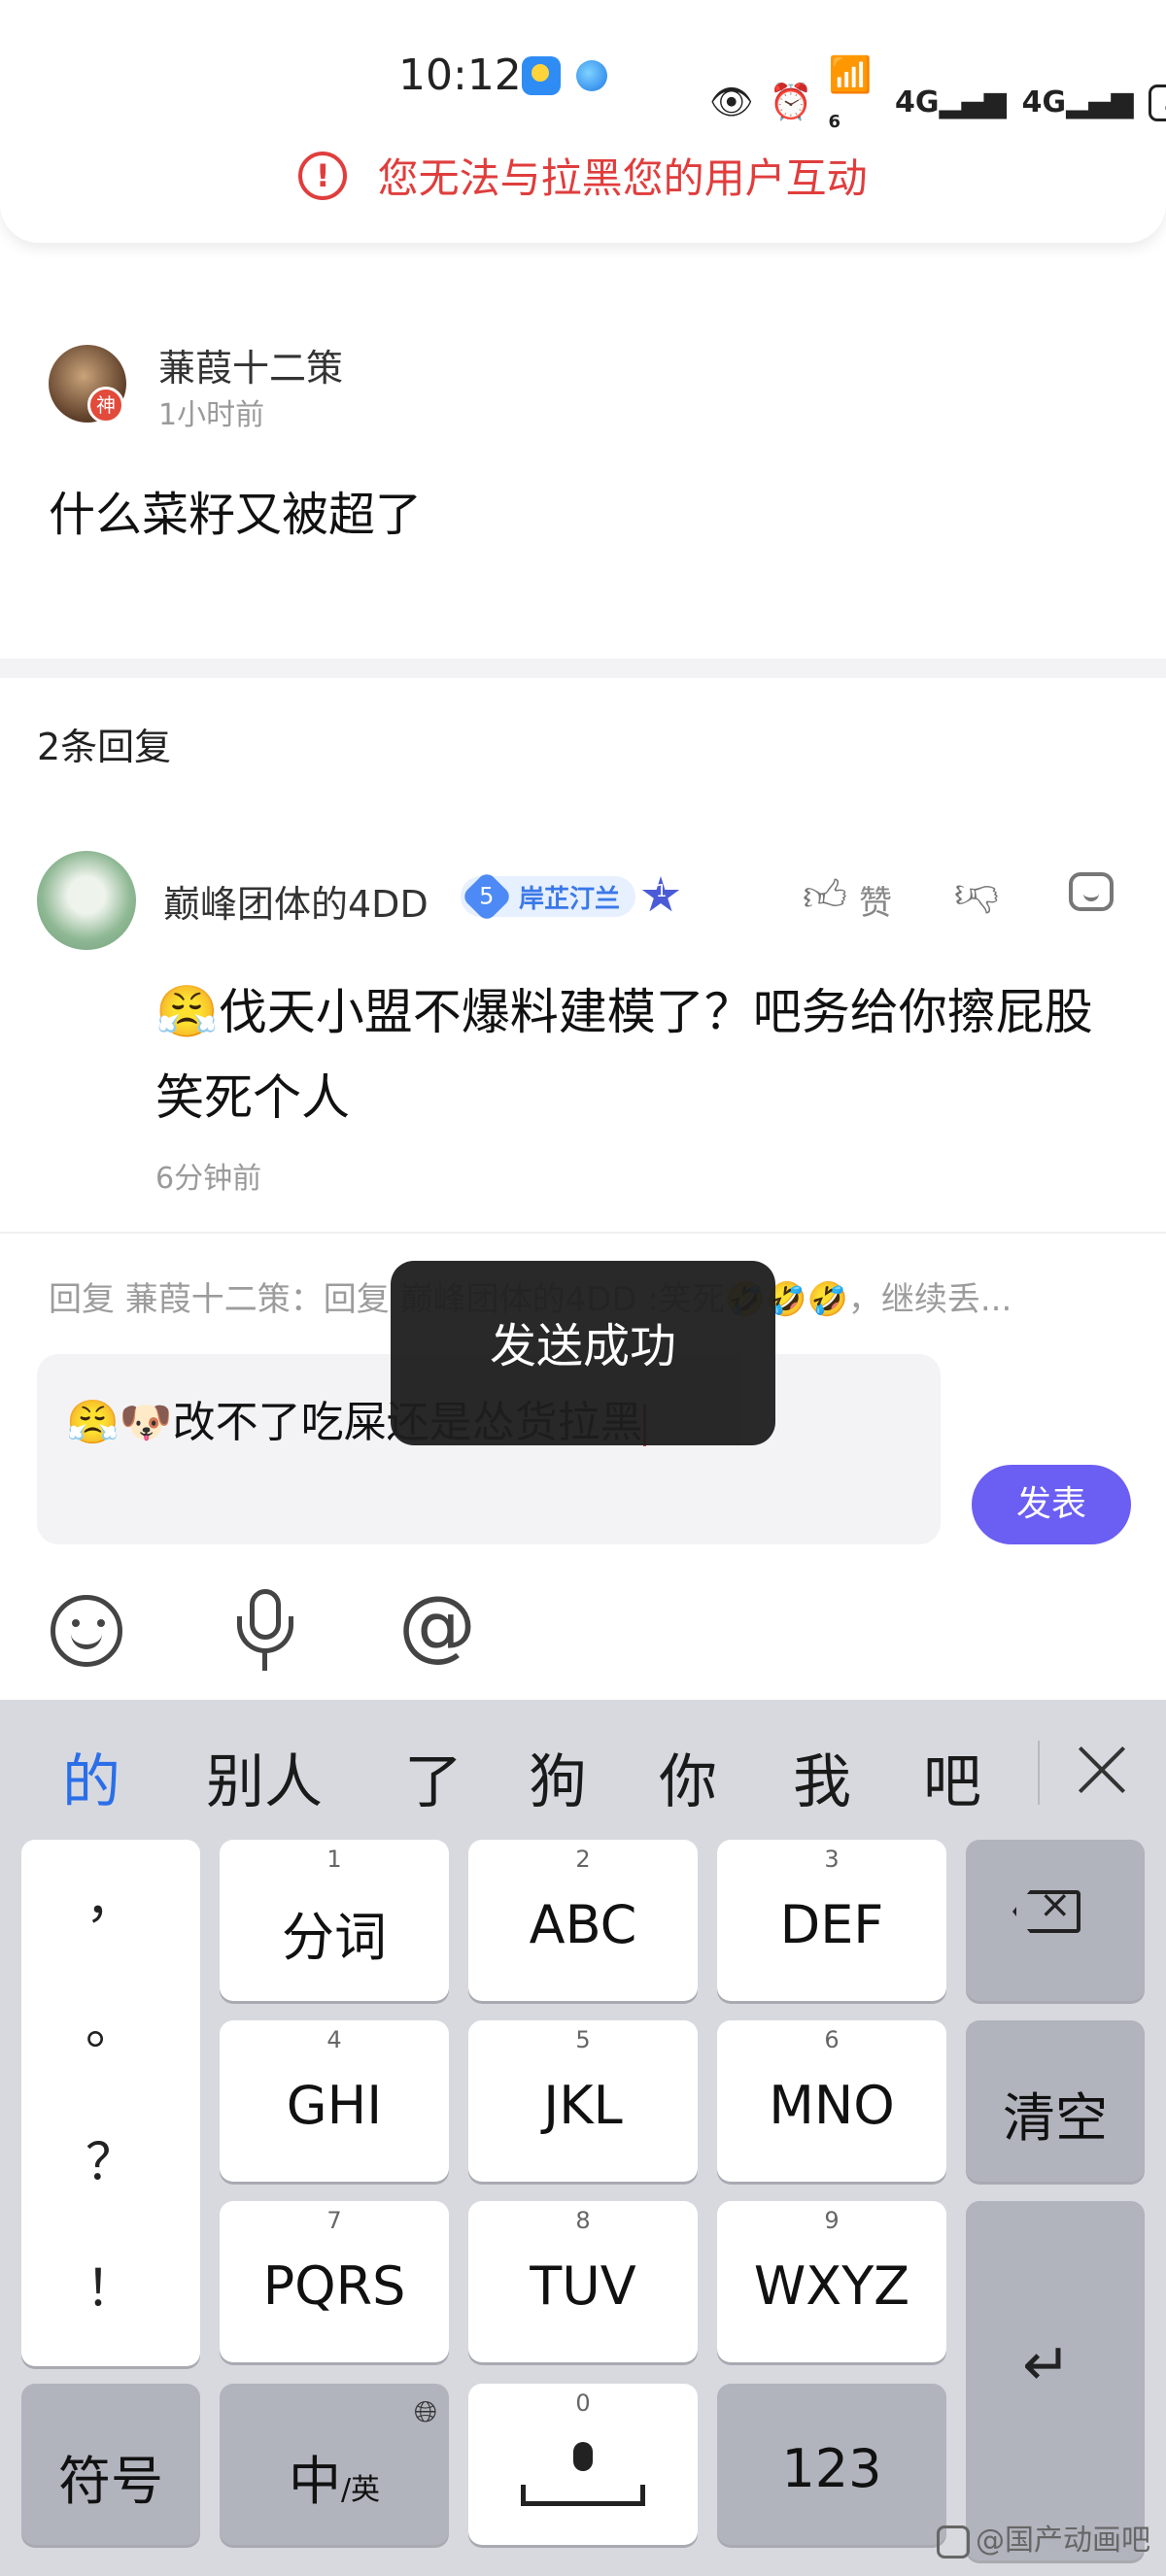 This screenshot has width=1166, height=2576. I want to click on punctuation-column: ， 。 ？ ！, so click(110, 2103).